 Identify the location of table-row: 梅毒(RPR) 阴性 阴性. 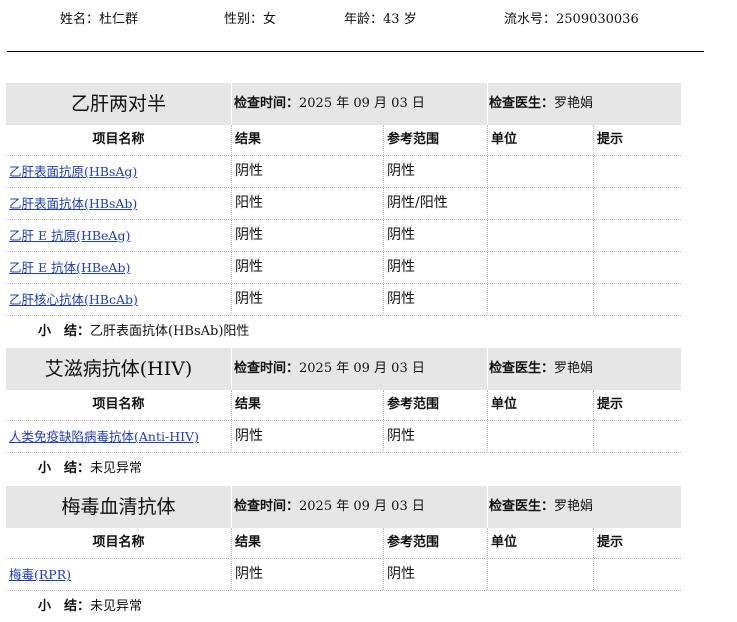
(343, 575).